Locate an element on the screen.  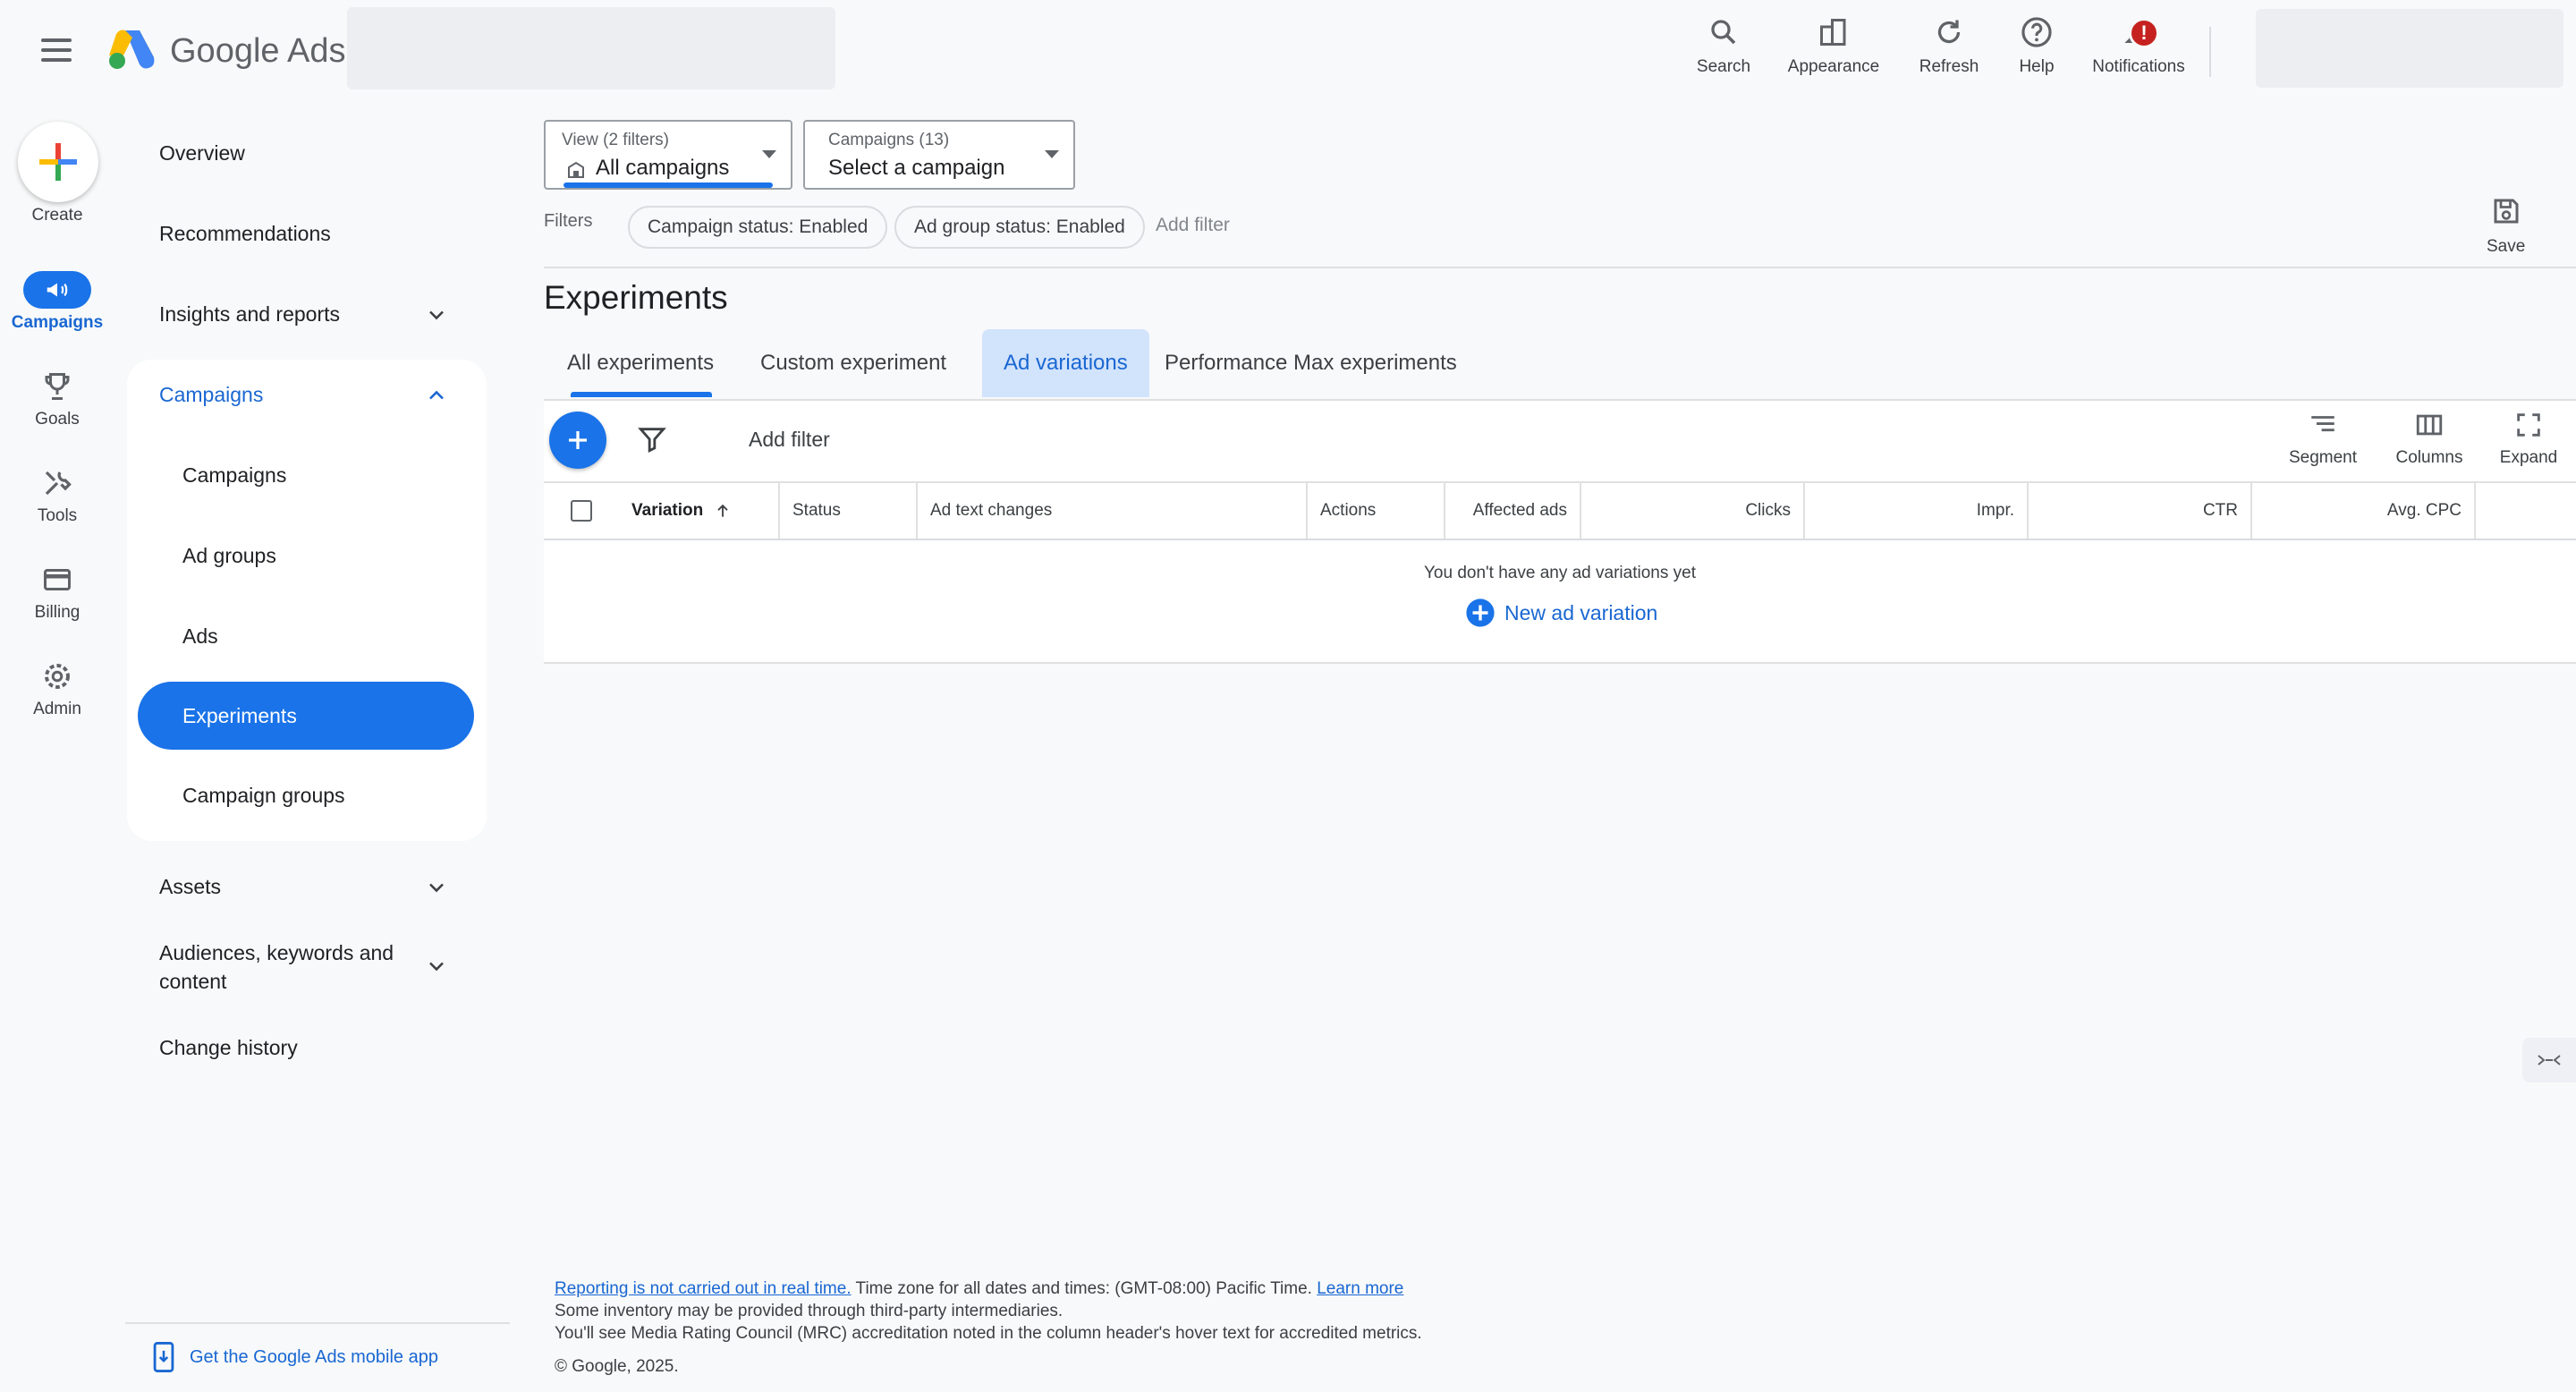
menu-icon is located at coordinates (57, 50).